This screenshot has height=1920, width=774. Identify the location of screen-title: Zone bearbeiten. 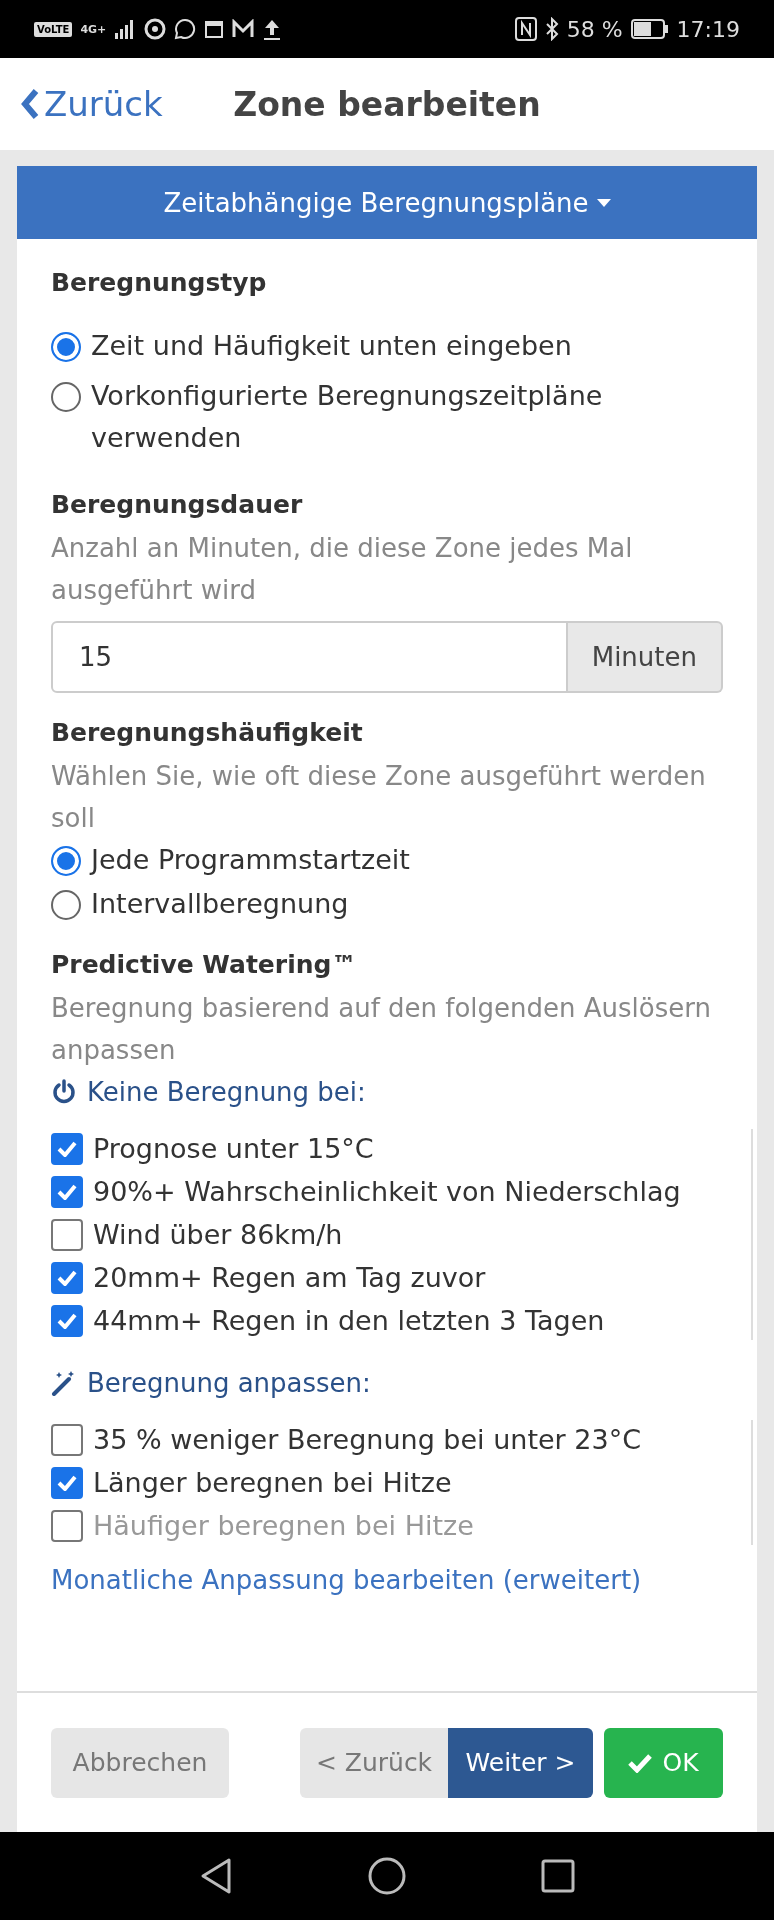
(387, 104).